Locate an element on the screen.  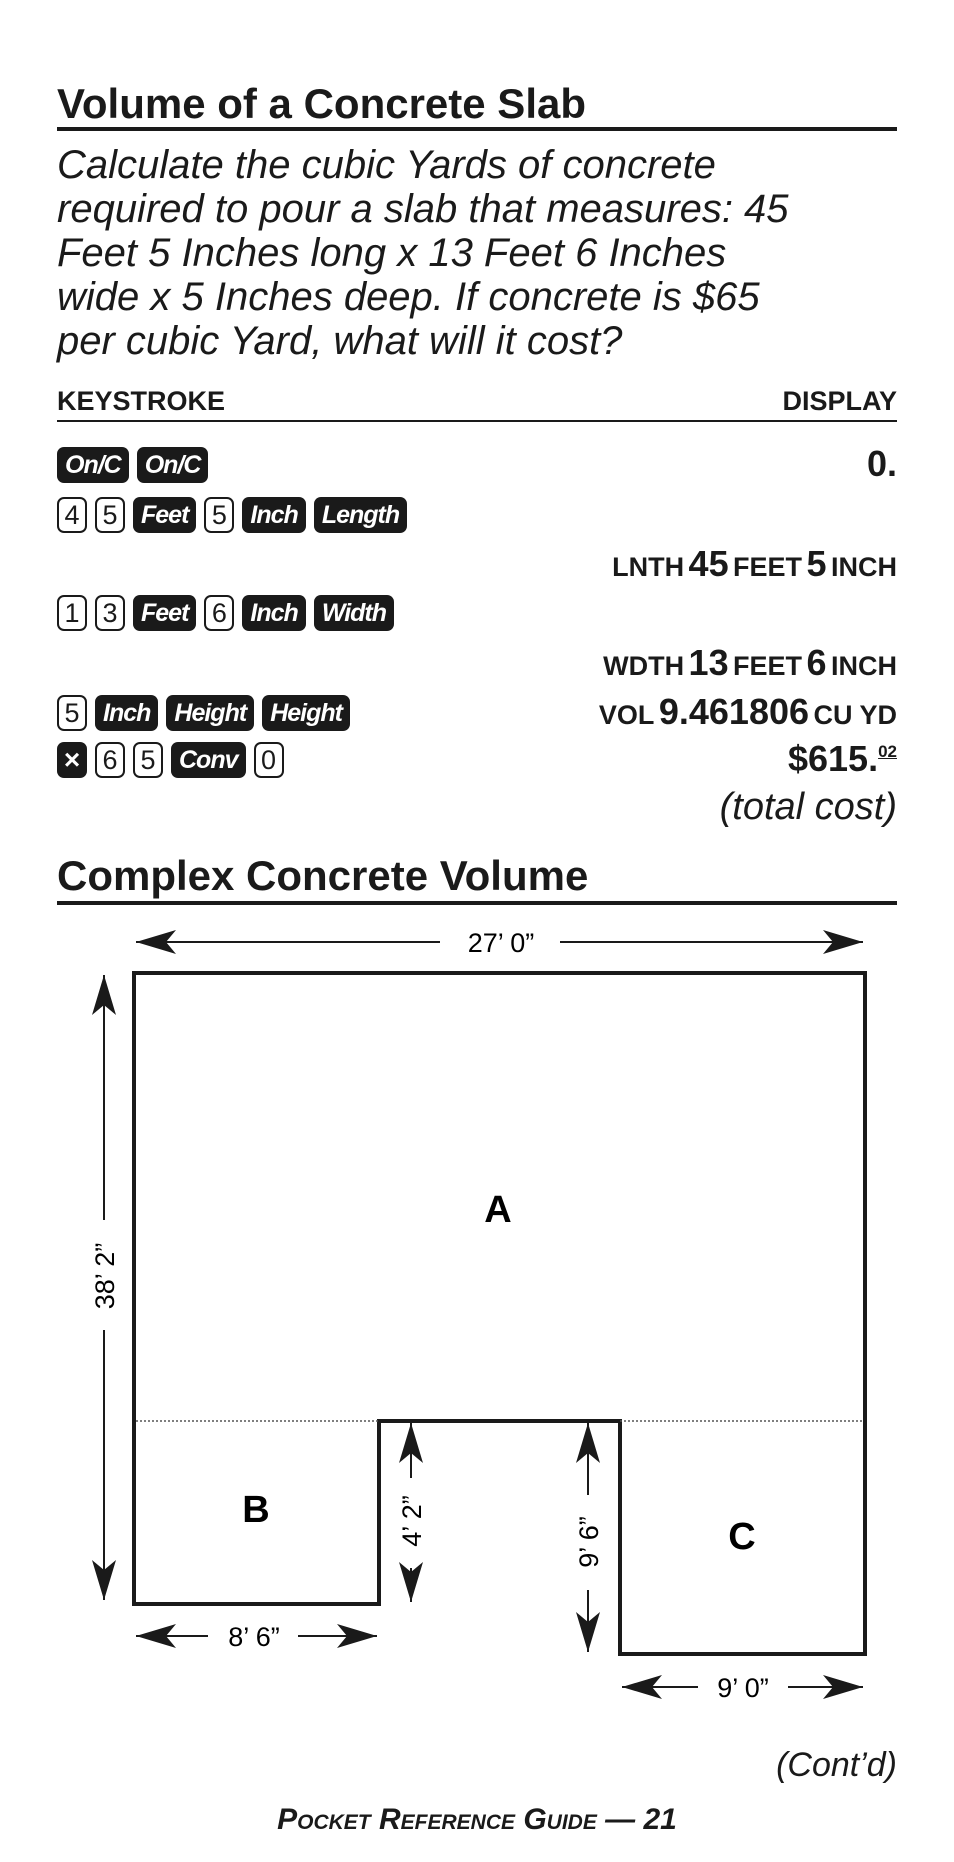
notch-depth-label: 4’ 2” is located at coordinates (412, 1521).